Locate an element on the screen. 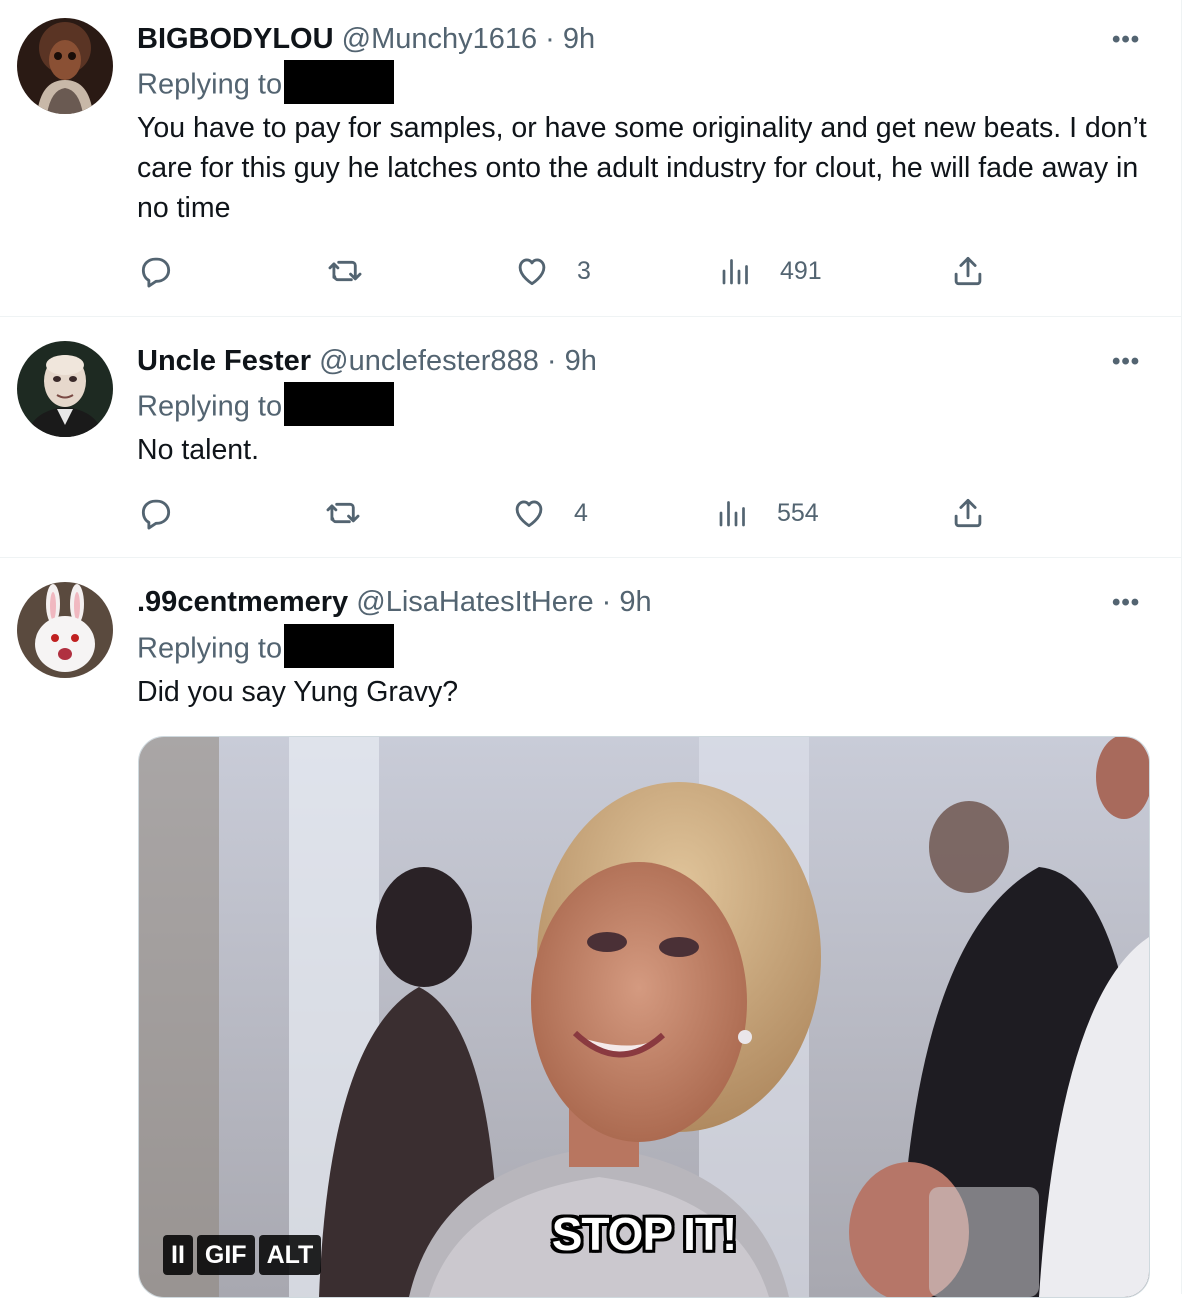 The height and width of the screenshot is (1298, 1188). gif-badges: II GIF ALT is located at coordinates (244, 1255).